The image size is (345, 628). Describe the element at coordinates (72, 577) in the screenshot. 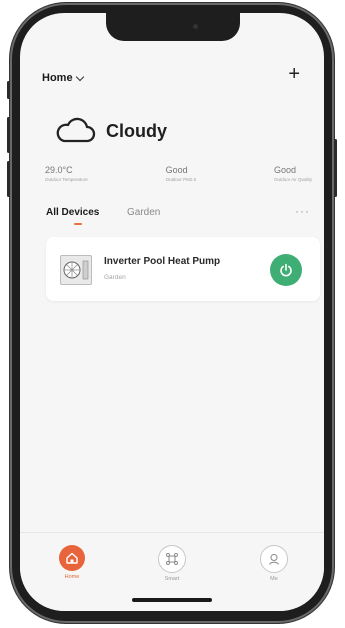

I see `nav-label: Home` at that location.